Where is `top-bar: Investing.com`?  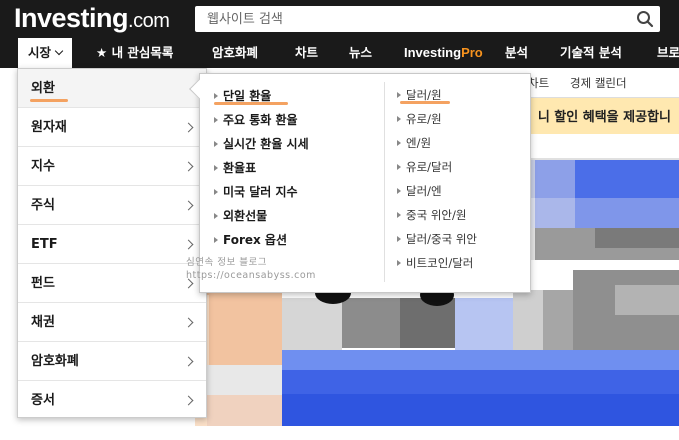 top-bar: Investing.com is located at coordinates (339, 19).